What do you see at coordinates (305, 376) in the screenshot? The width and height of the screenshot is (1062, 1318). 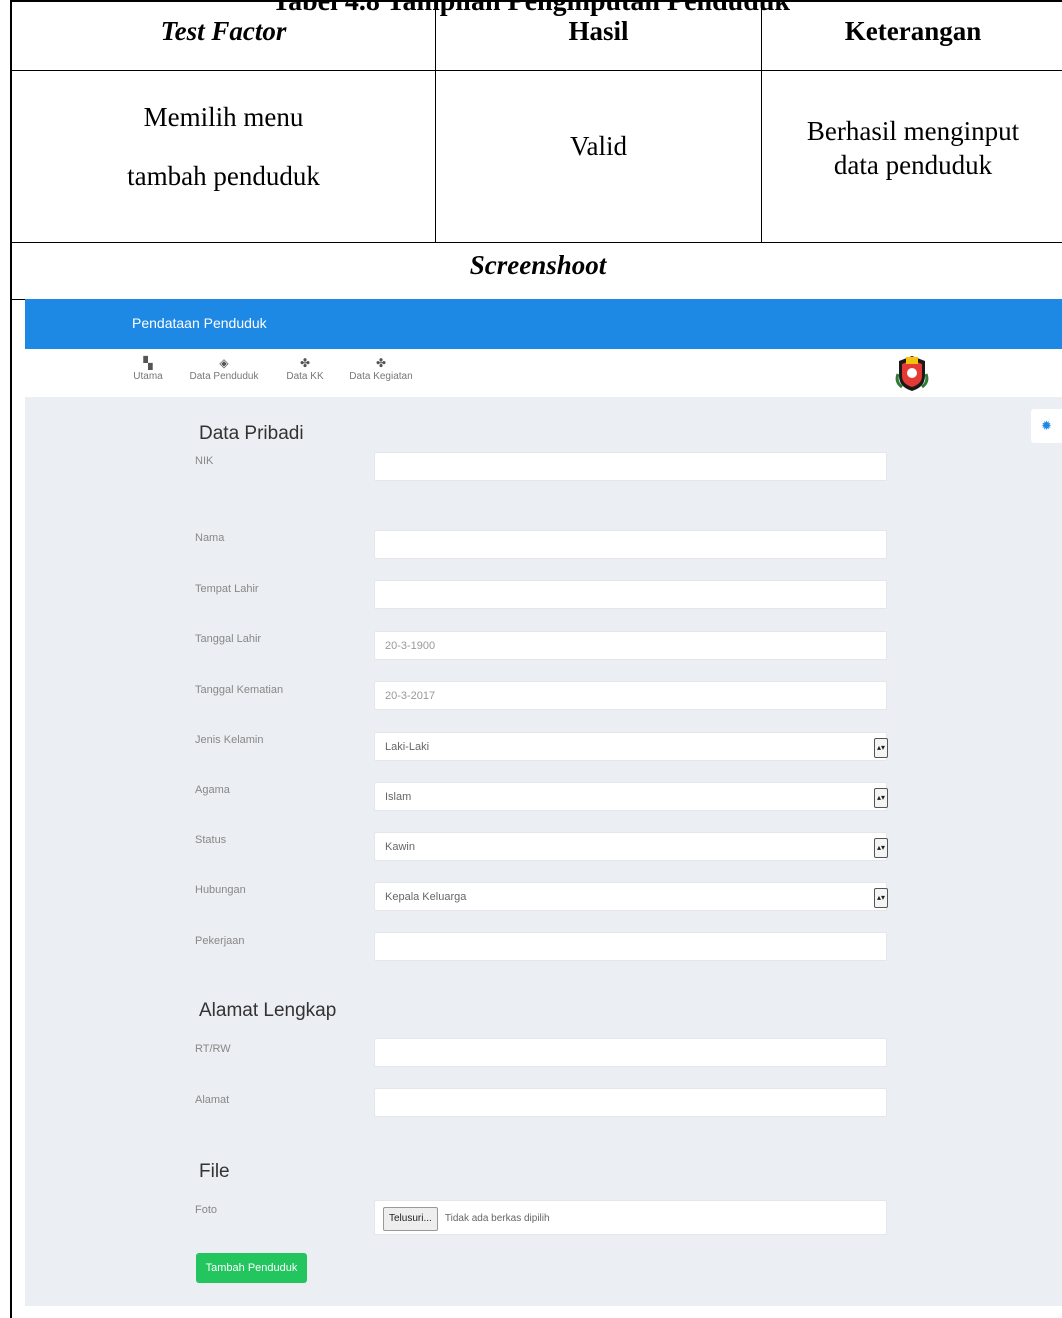 I see `nav-label: Data KK` at bounding box center [305, 376].